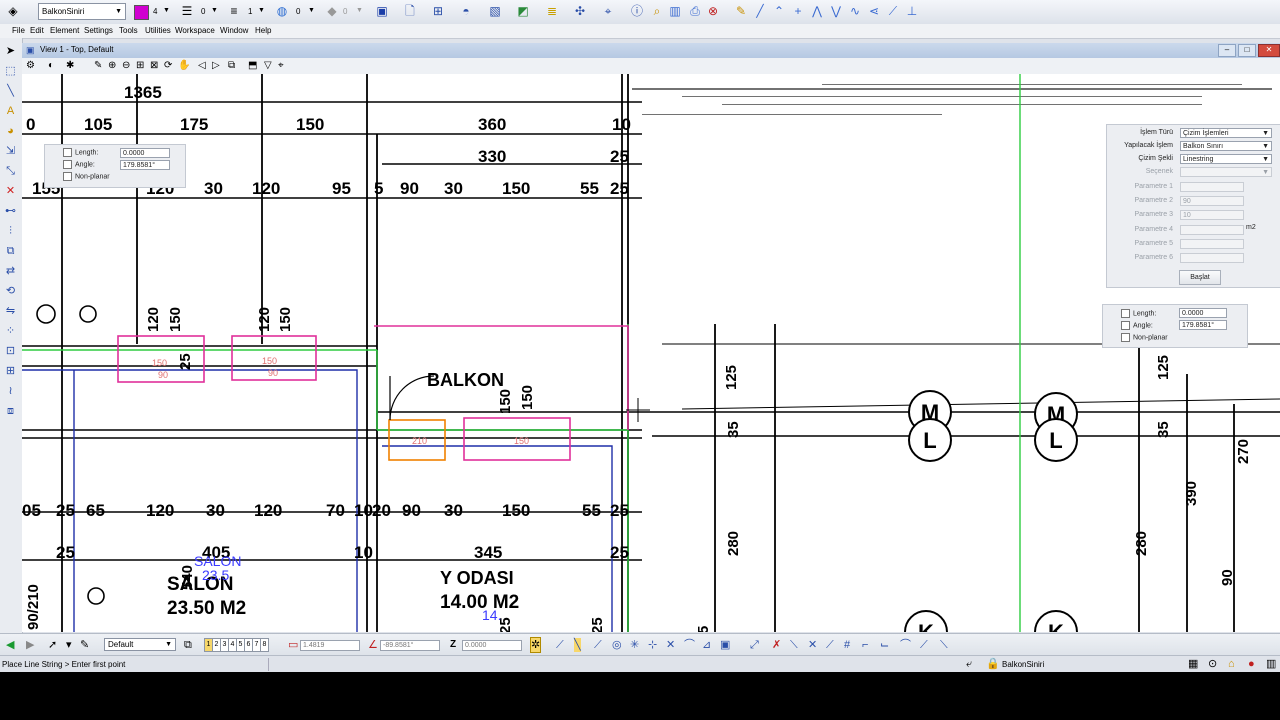 This screenshot has height=720, width=1280. I want to click on trim-icon: ⟋, so click(893, 11).